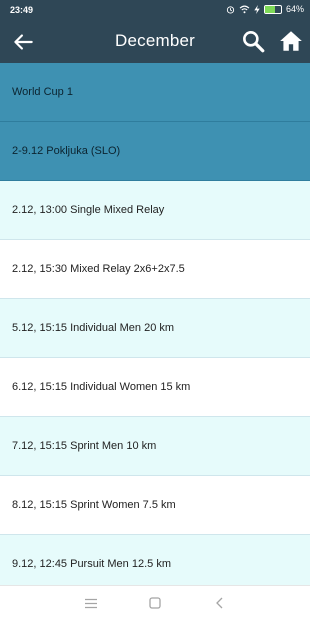  I want to click on home-nav-icon, so click(155, 603).